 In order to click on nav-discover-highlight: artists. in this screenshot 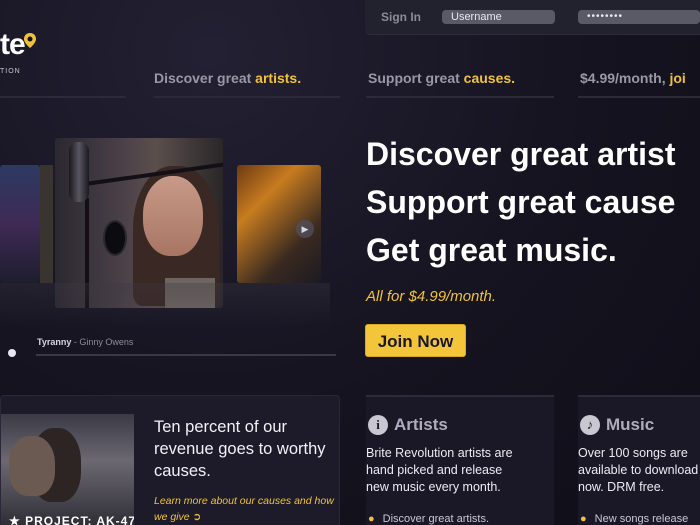, I will do `click(278, 78)`.